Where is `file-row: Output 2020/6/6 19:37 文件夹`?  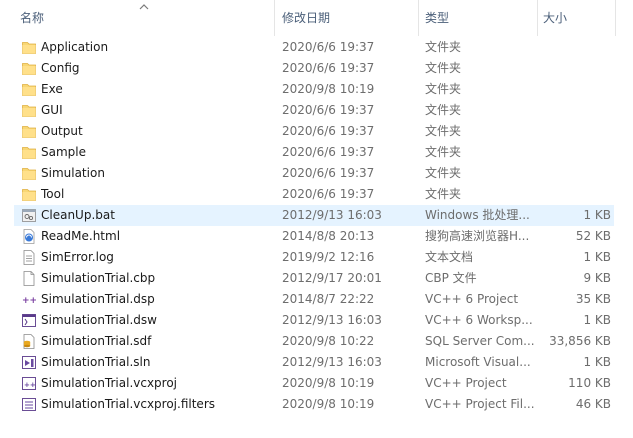 file-row: Output 2020/6/6 19:37 文件夹 is located at coordinates (314, 131).